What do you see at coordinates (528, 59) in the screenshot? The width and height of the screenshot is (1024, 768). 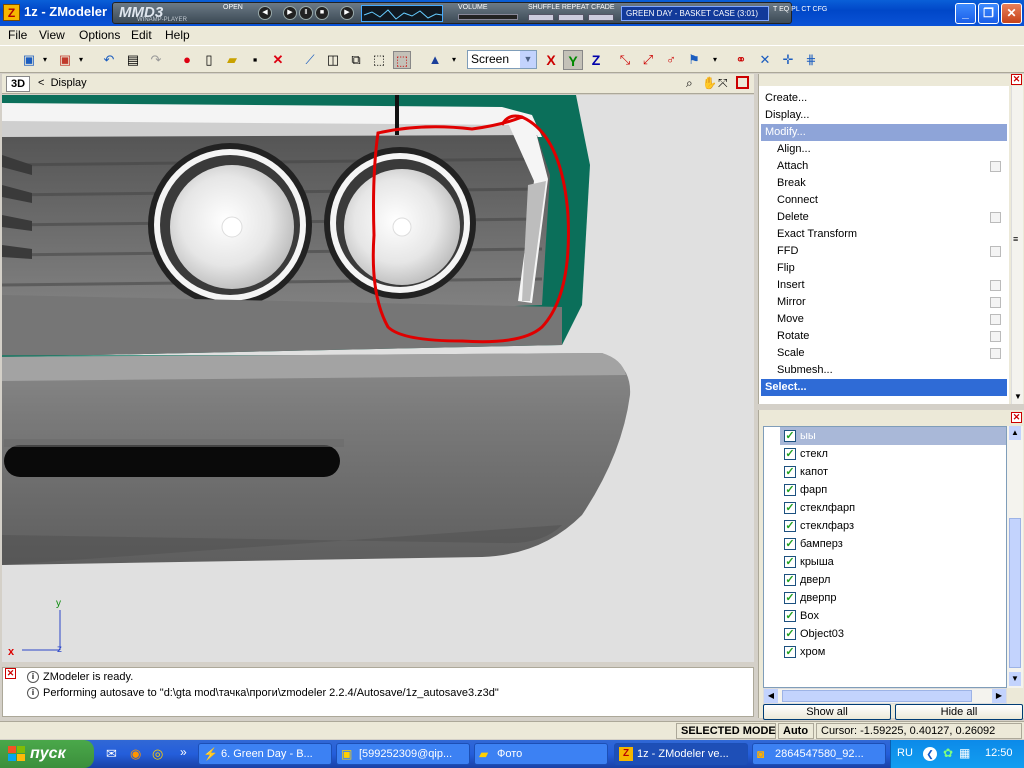 I see `chevron-down-icon: ▼` at bounding box center [528, 59].